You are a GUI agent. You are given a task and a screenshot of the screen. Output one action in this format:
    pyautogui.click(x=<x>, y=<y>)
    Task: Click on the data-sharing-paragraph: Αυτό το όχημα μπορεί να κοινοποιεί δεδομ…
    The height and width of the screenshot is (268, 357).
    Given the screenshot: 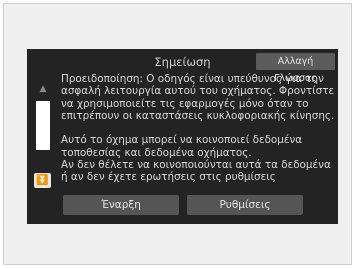 What is the action you would take?
    pyautogui.click(x=197, y=158)
    